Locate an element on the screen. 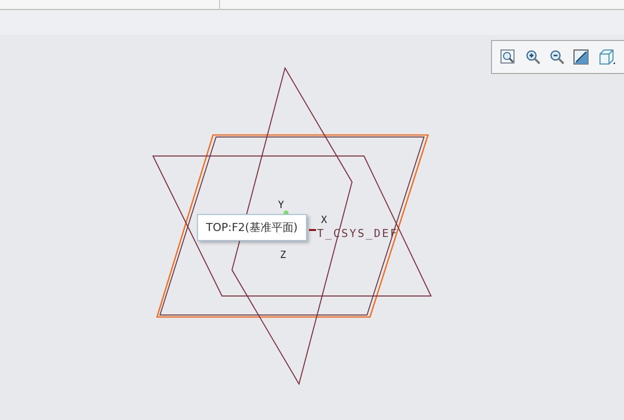  axis-label: X is located at coordinates (324, 220).